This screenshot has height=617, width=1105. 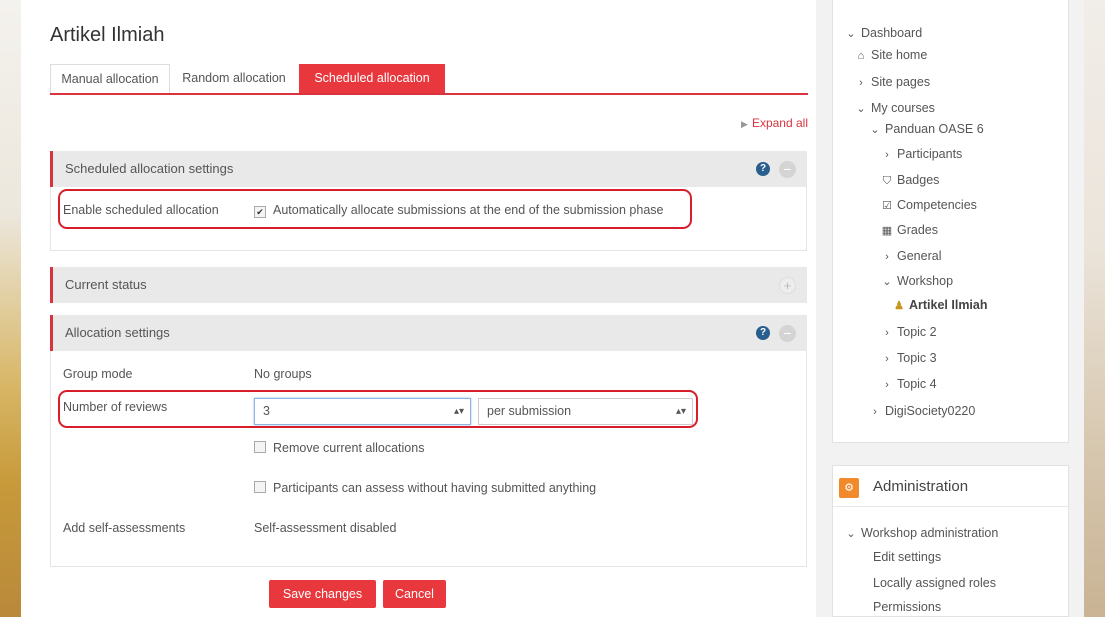 I want to click on admin-item-workshop-administration: ⌄ Workshop administration, so click(x=921, y=533).